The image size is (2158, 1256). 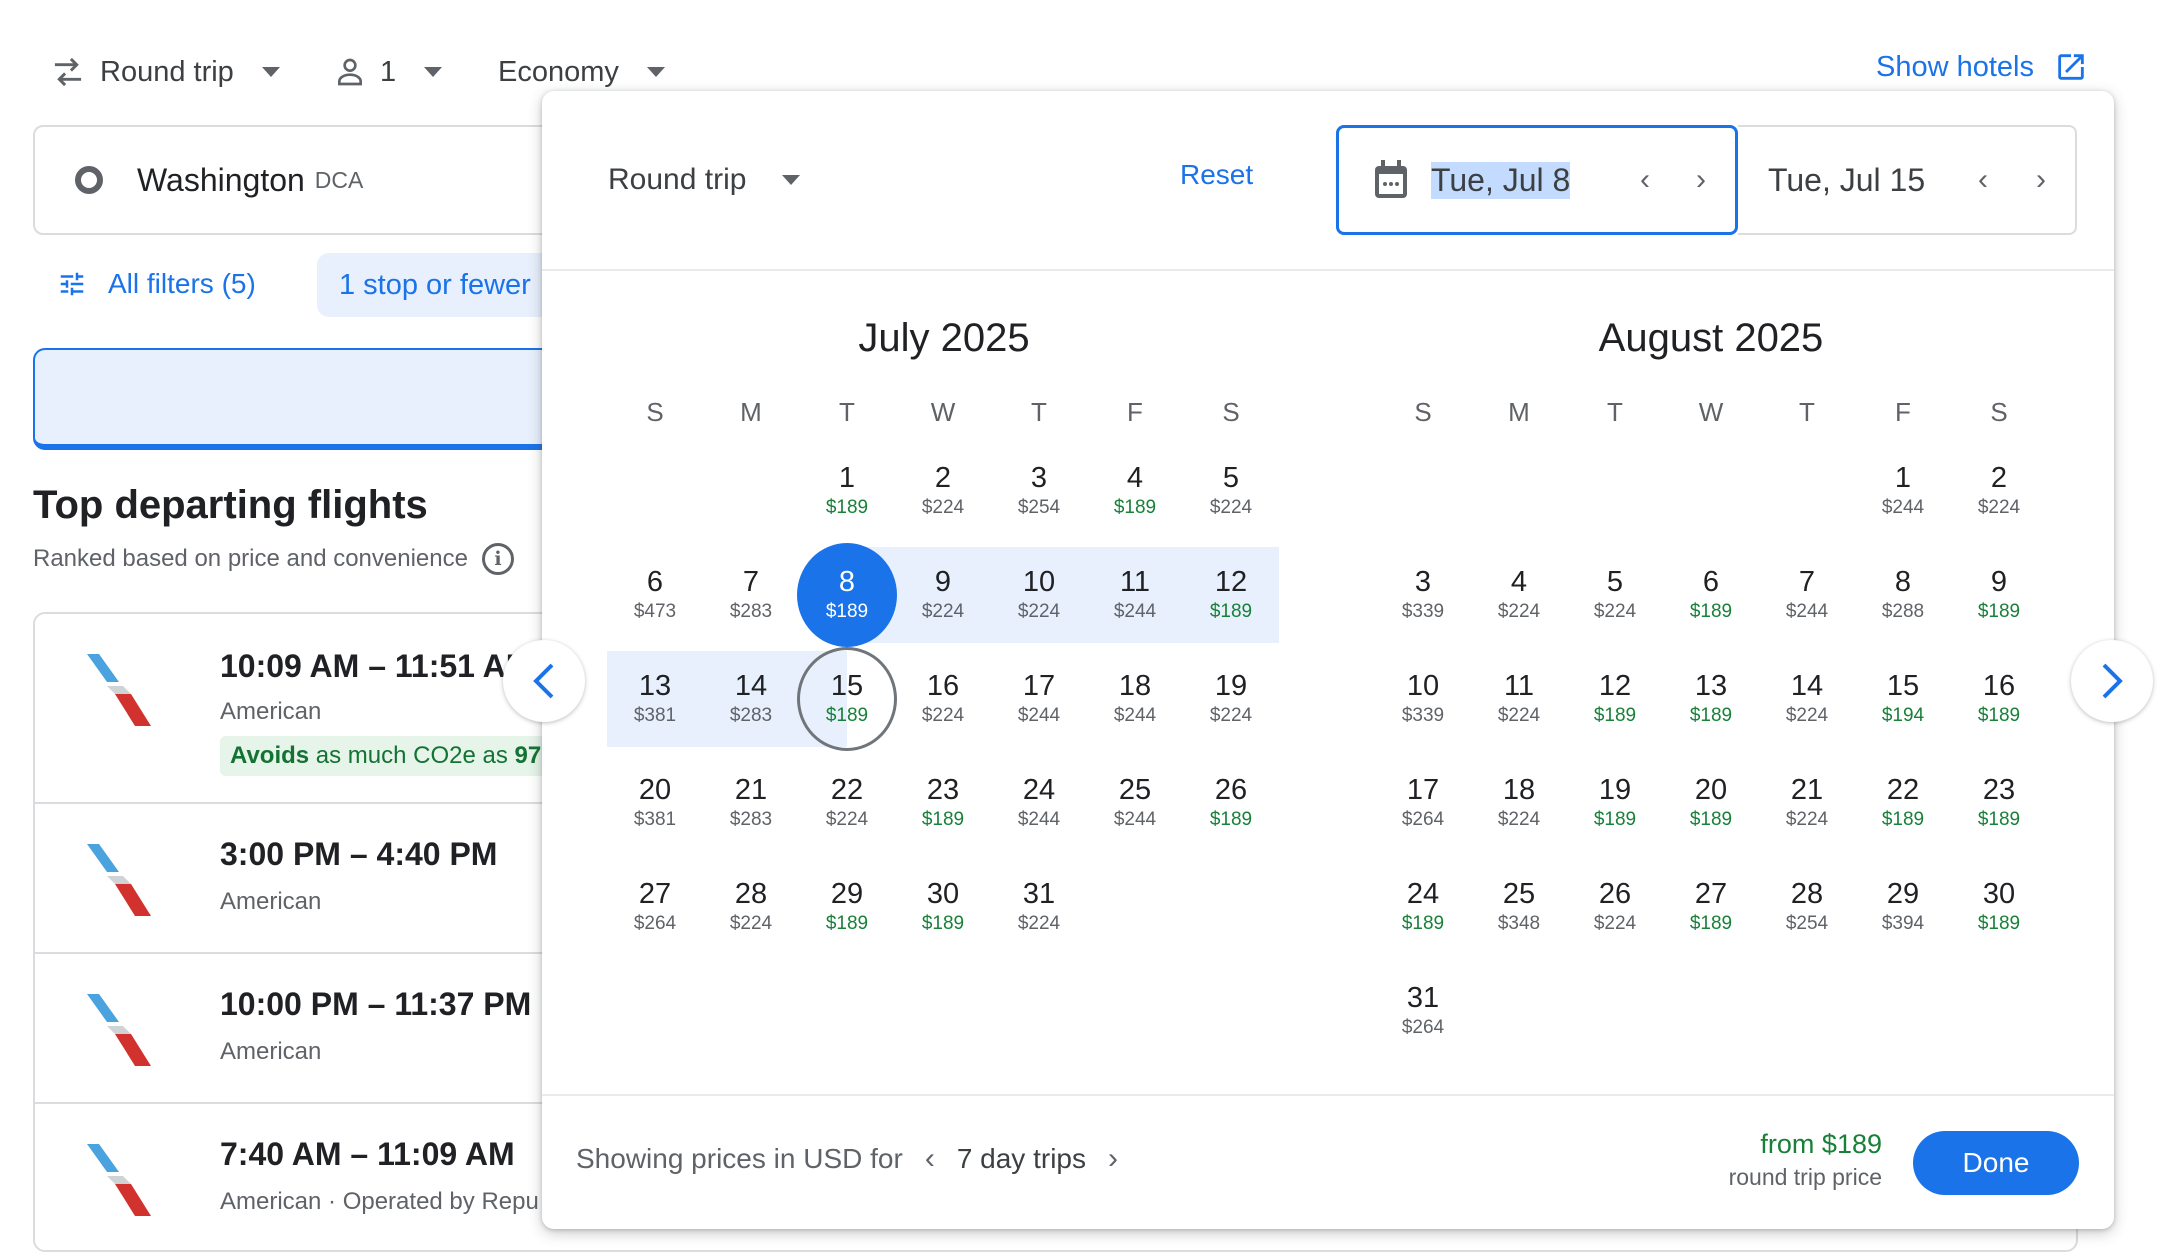 I want to click on calendar-day: 24 $244, so click(x=1039, y=803).